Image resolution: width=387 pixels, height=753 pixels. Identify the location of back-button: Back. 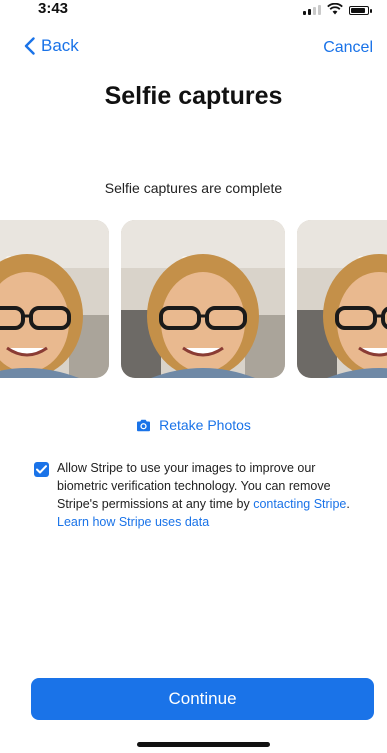
(51, 46).